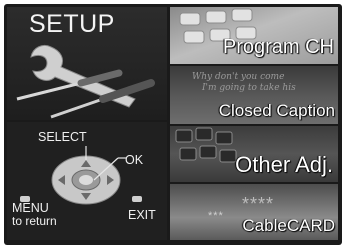 This screenshot has width=346, height=249. Describe the element at coordinates (288, 225) in the screenshot. I see `menu-tile-label: CableCARD` at that location.